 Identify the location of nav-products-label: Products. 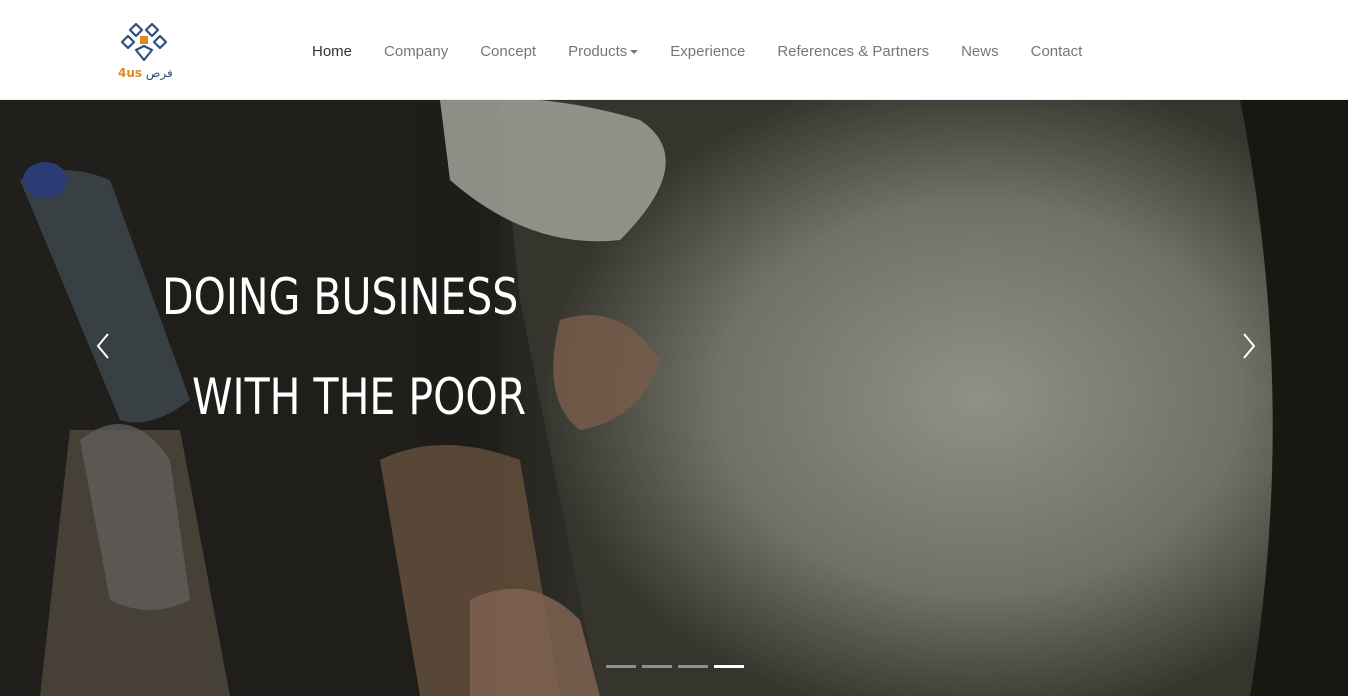
(598, 51).